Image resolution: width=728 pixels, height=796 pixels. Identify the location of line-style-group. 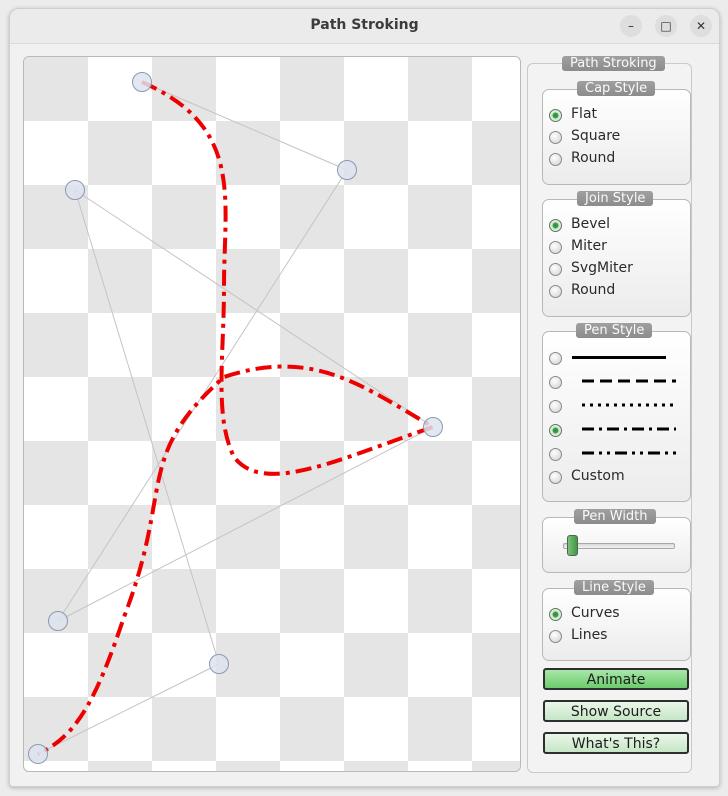
(616, 624).